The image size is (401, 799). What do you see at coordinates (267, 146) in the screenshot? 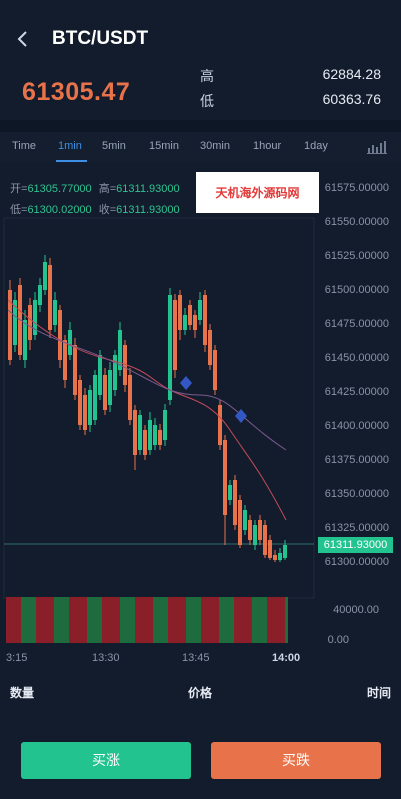
I see `tab-1hour: 1hour` at bounding box center [267, 146].